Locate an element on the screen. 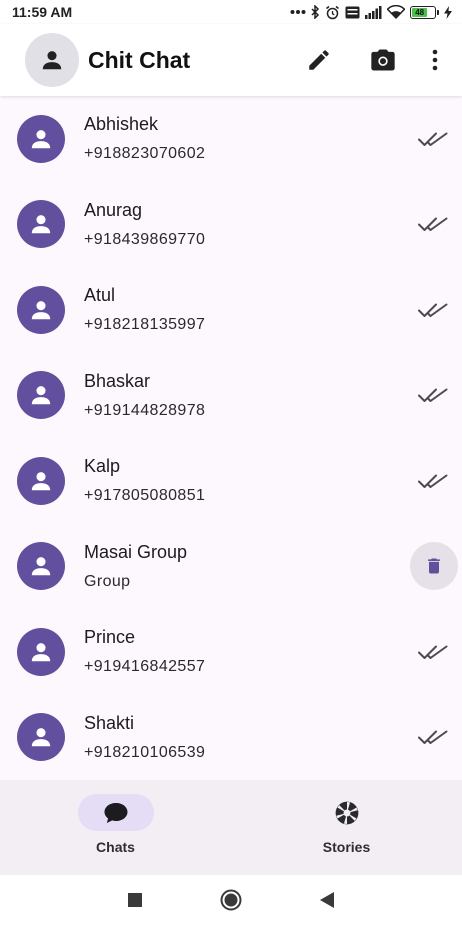  contact-row: Anurag +918439869770 is located at coordinates (231, 225).